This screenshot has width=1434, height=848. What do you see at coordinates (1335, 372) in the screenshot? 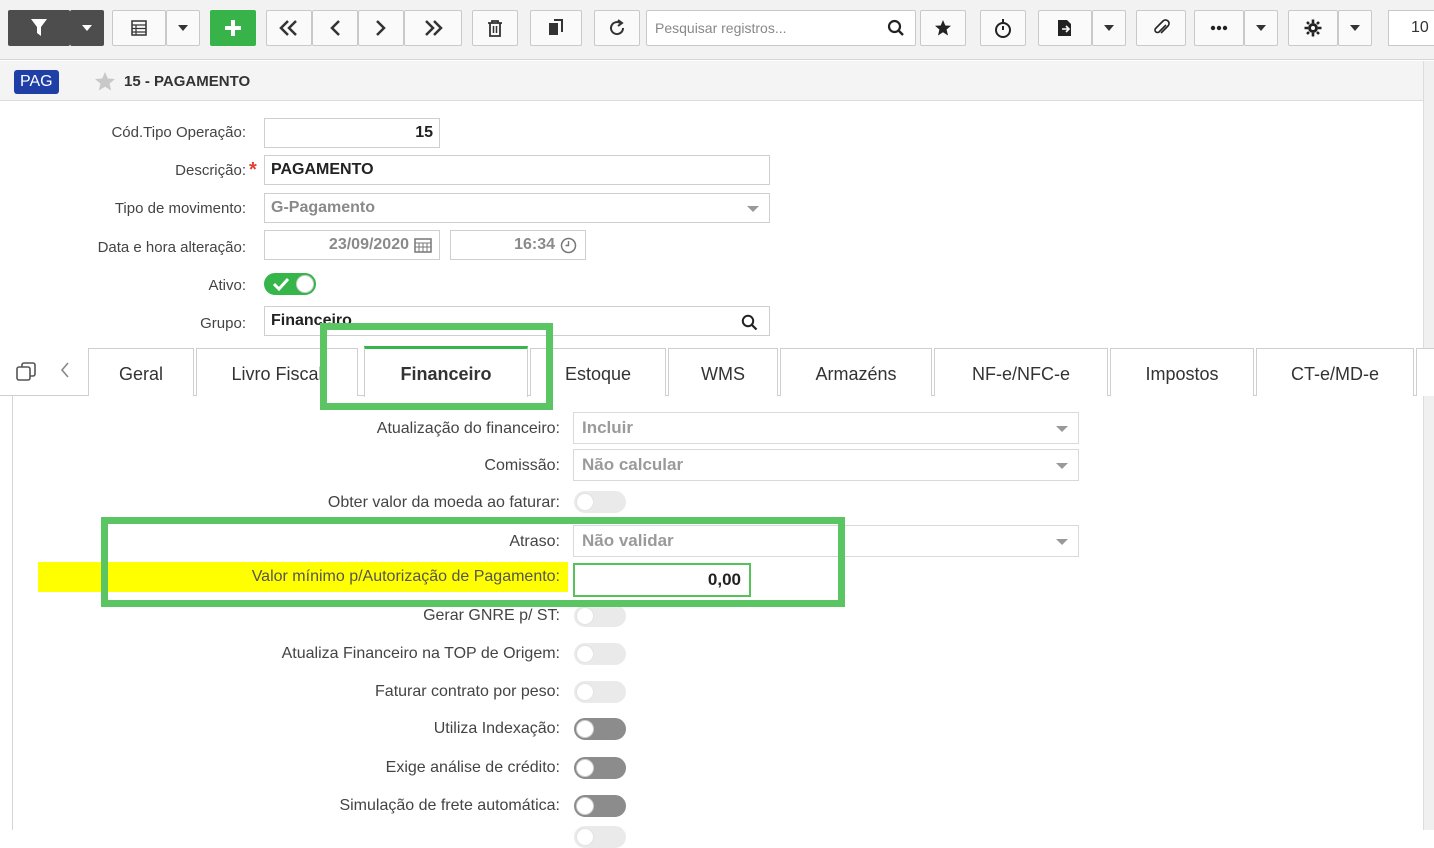
I see `tab-cte-mde: CT-e/MD-e` at bounding box center [1335, 372].